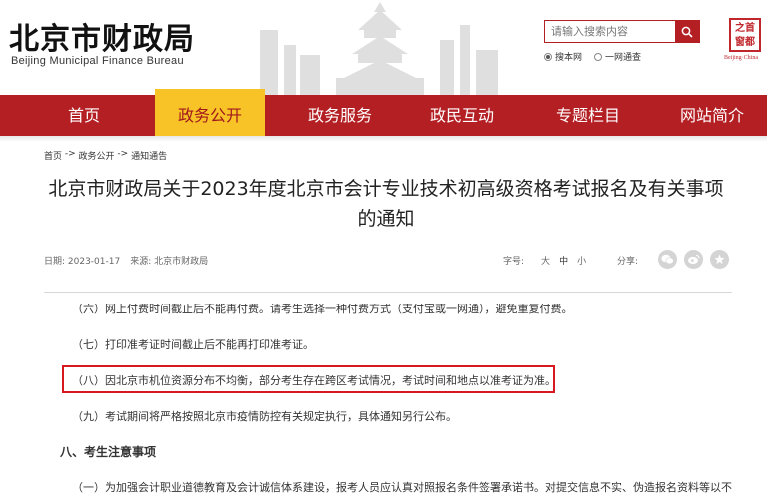  What do you see at coordinates (386, 189) in the screenshot?
I see `article-title-line1: 北京市财政局关于2023年度北京市会计专业技术初高级资格考试报名及有关事项` at bounding box center [386, 189].